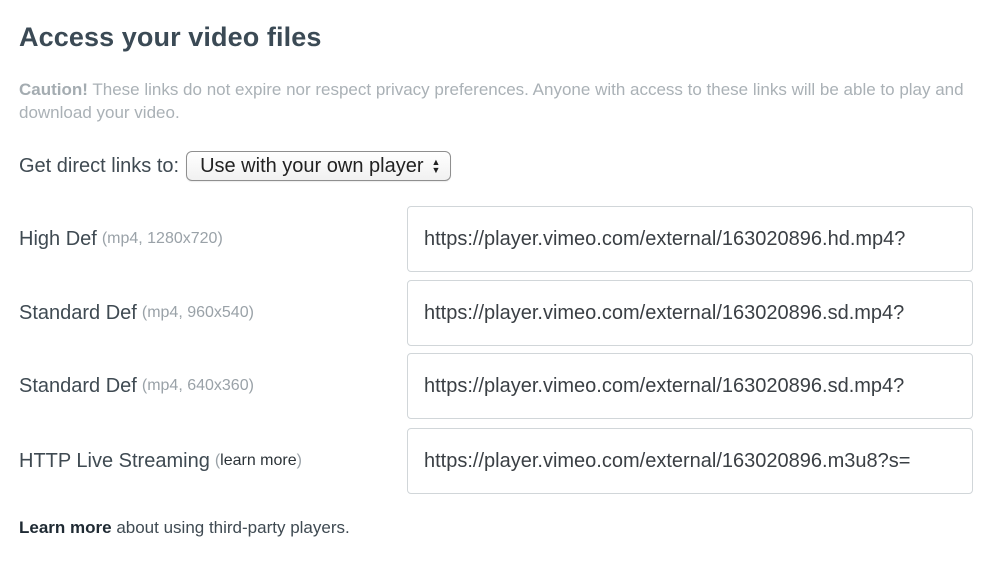  Describe the element at coordinates (53, 89) in the screenshot. I see `caution-label: Caution!` at that location.